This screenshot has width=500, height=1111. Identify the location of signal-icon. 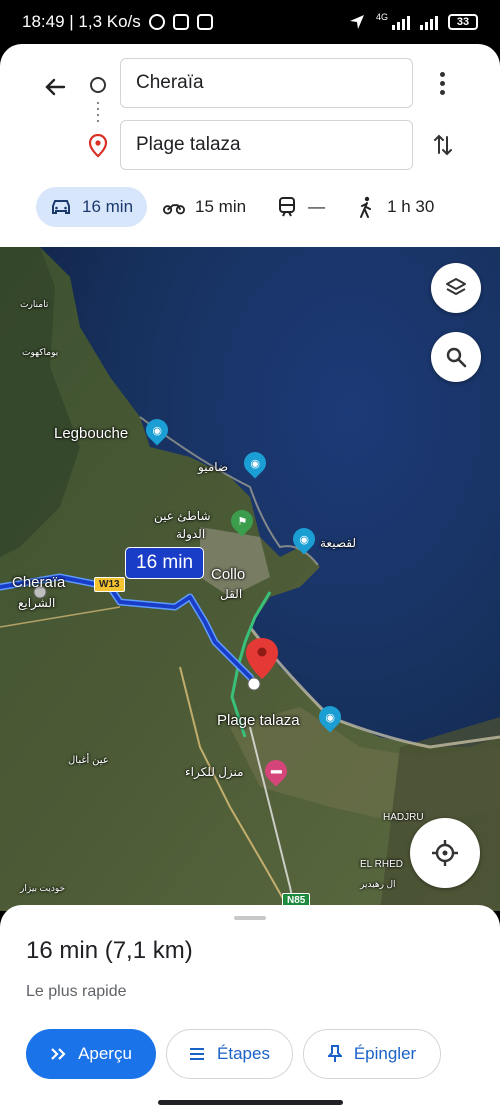
(401, 22).